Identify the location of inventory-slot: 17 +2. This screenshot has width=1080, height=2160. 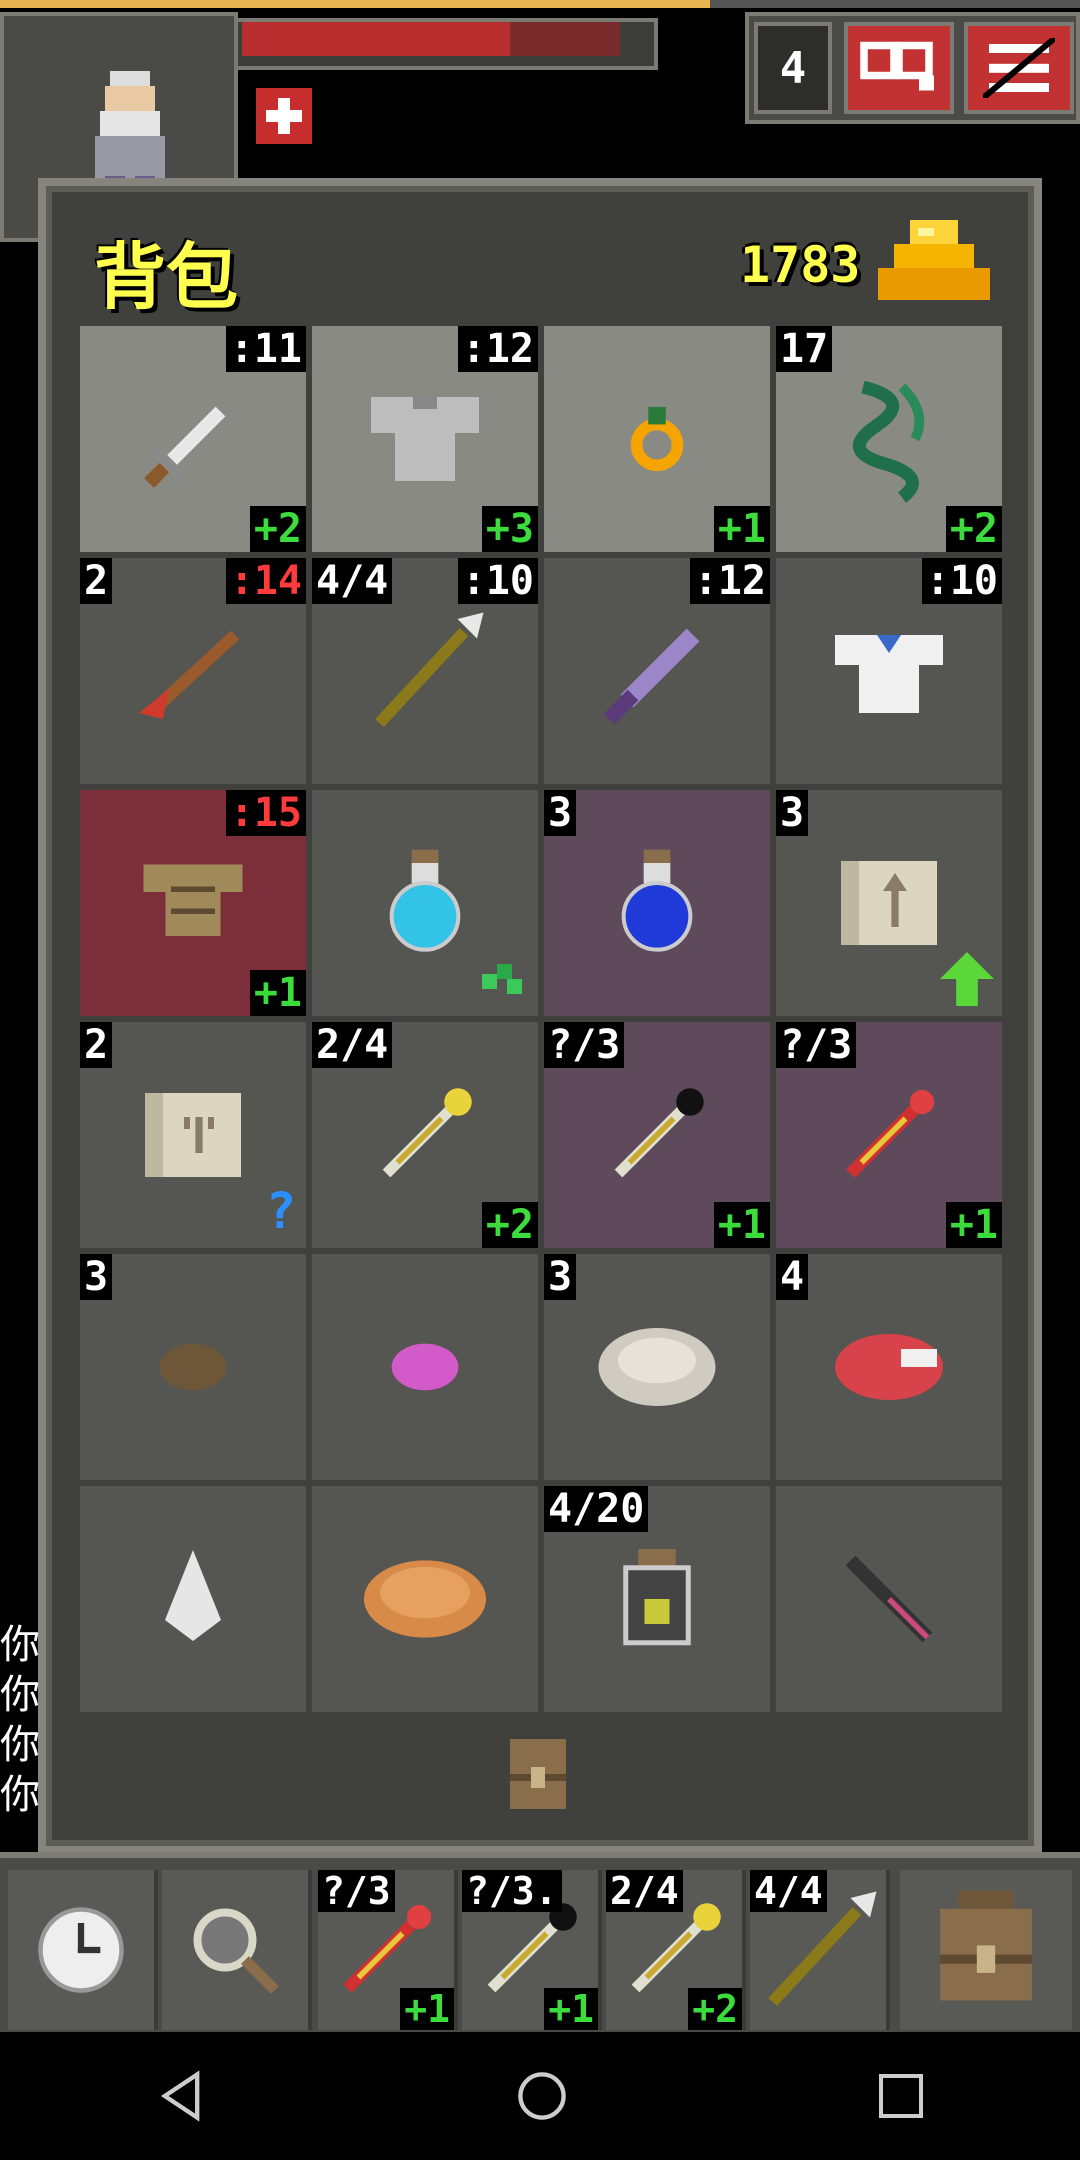
(889, 439).